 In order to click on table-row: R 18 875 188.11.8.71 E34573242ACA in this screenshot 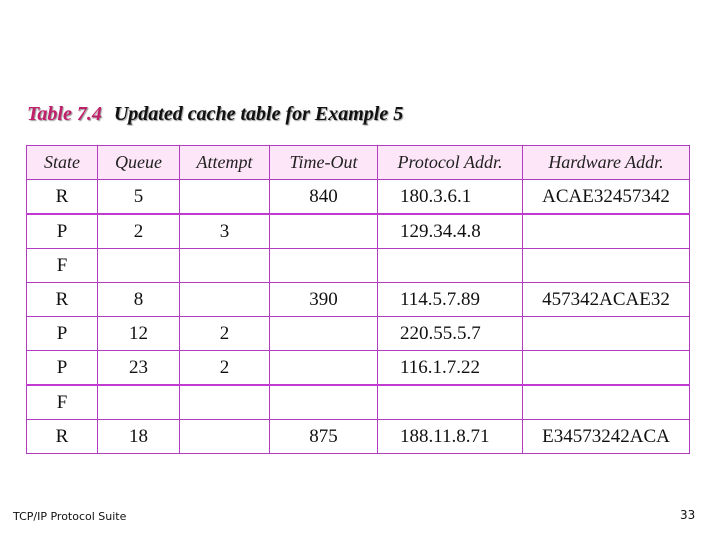, I will do `click(358, 436)`.